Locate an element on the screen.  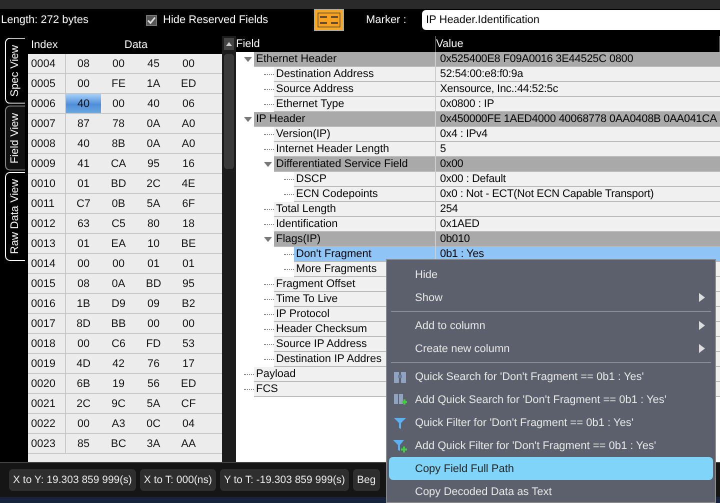
hex-byte-cell: 8B is located at coordinates (118, 143).